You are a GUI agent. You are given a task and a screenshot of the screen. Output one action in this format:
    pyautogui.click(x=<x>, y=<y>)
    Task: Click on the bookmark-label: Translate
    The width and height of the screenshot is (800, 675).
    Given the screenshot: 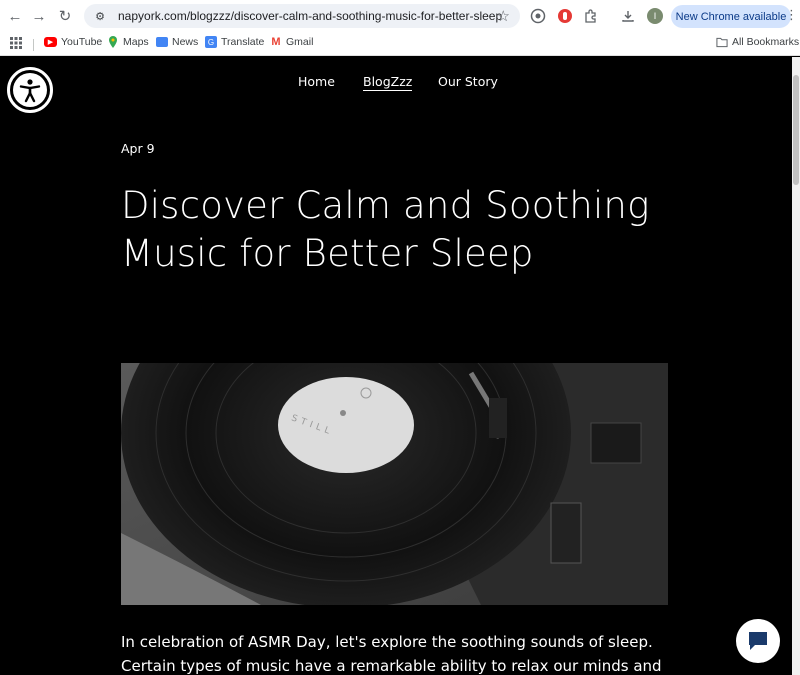 What is the action you would take?
    pyautogui.click(x=243, y=42)
    